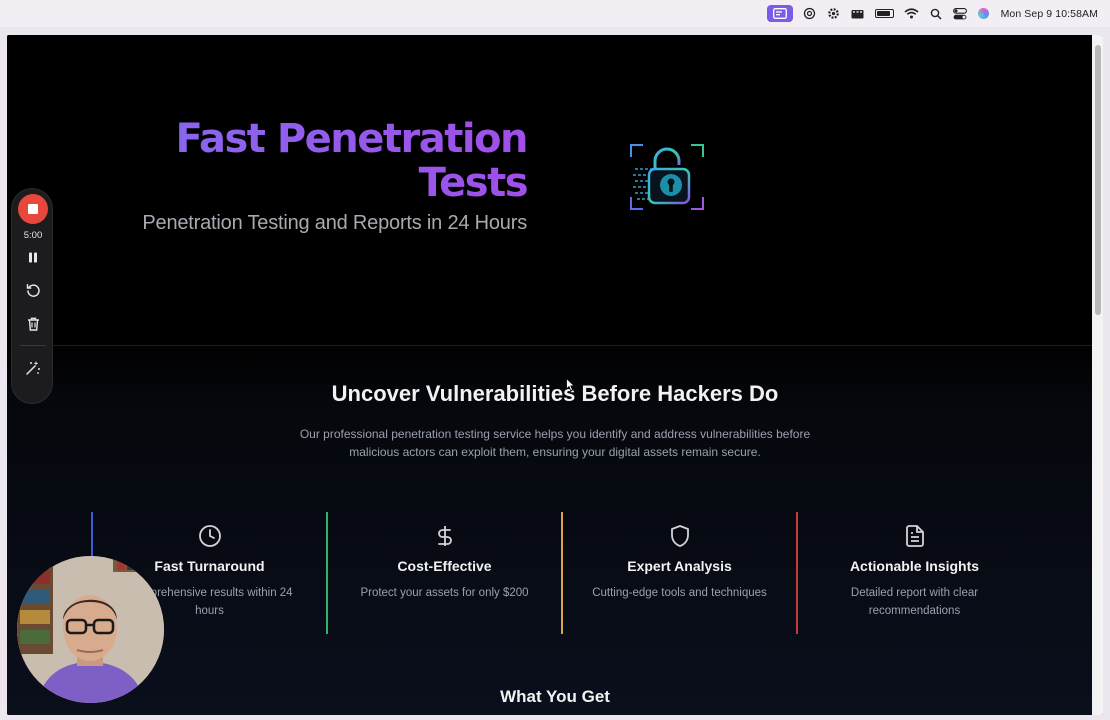 The image size is (1110, 720). Describe the element at coordinates (33, 257) in the screenshot. I see `pause-button` at that location.